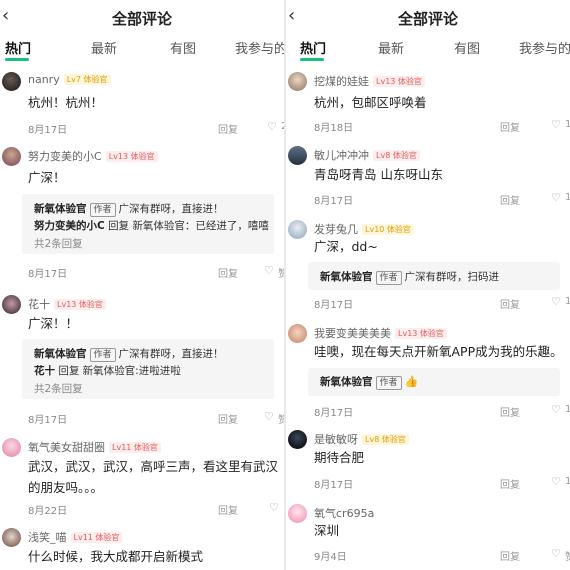 This screenshot has height=570, width=570. Describe the element at coordinates (67, 304) in the screenshot. I see `username: 花十 Lv13 体验官` at that location.